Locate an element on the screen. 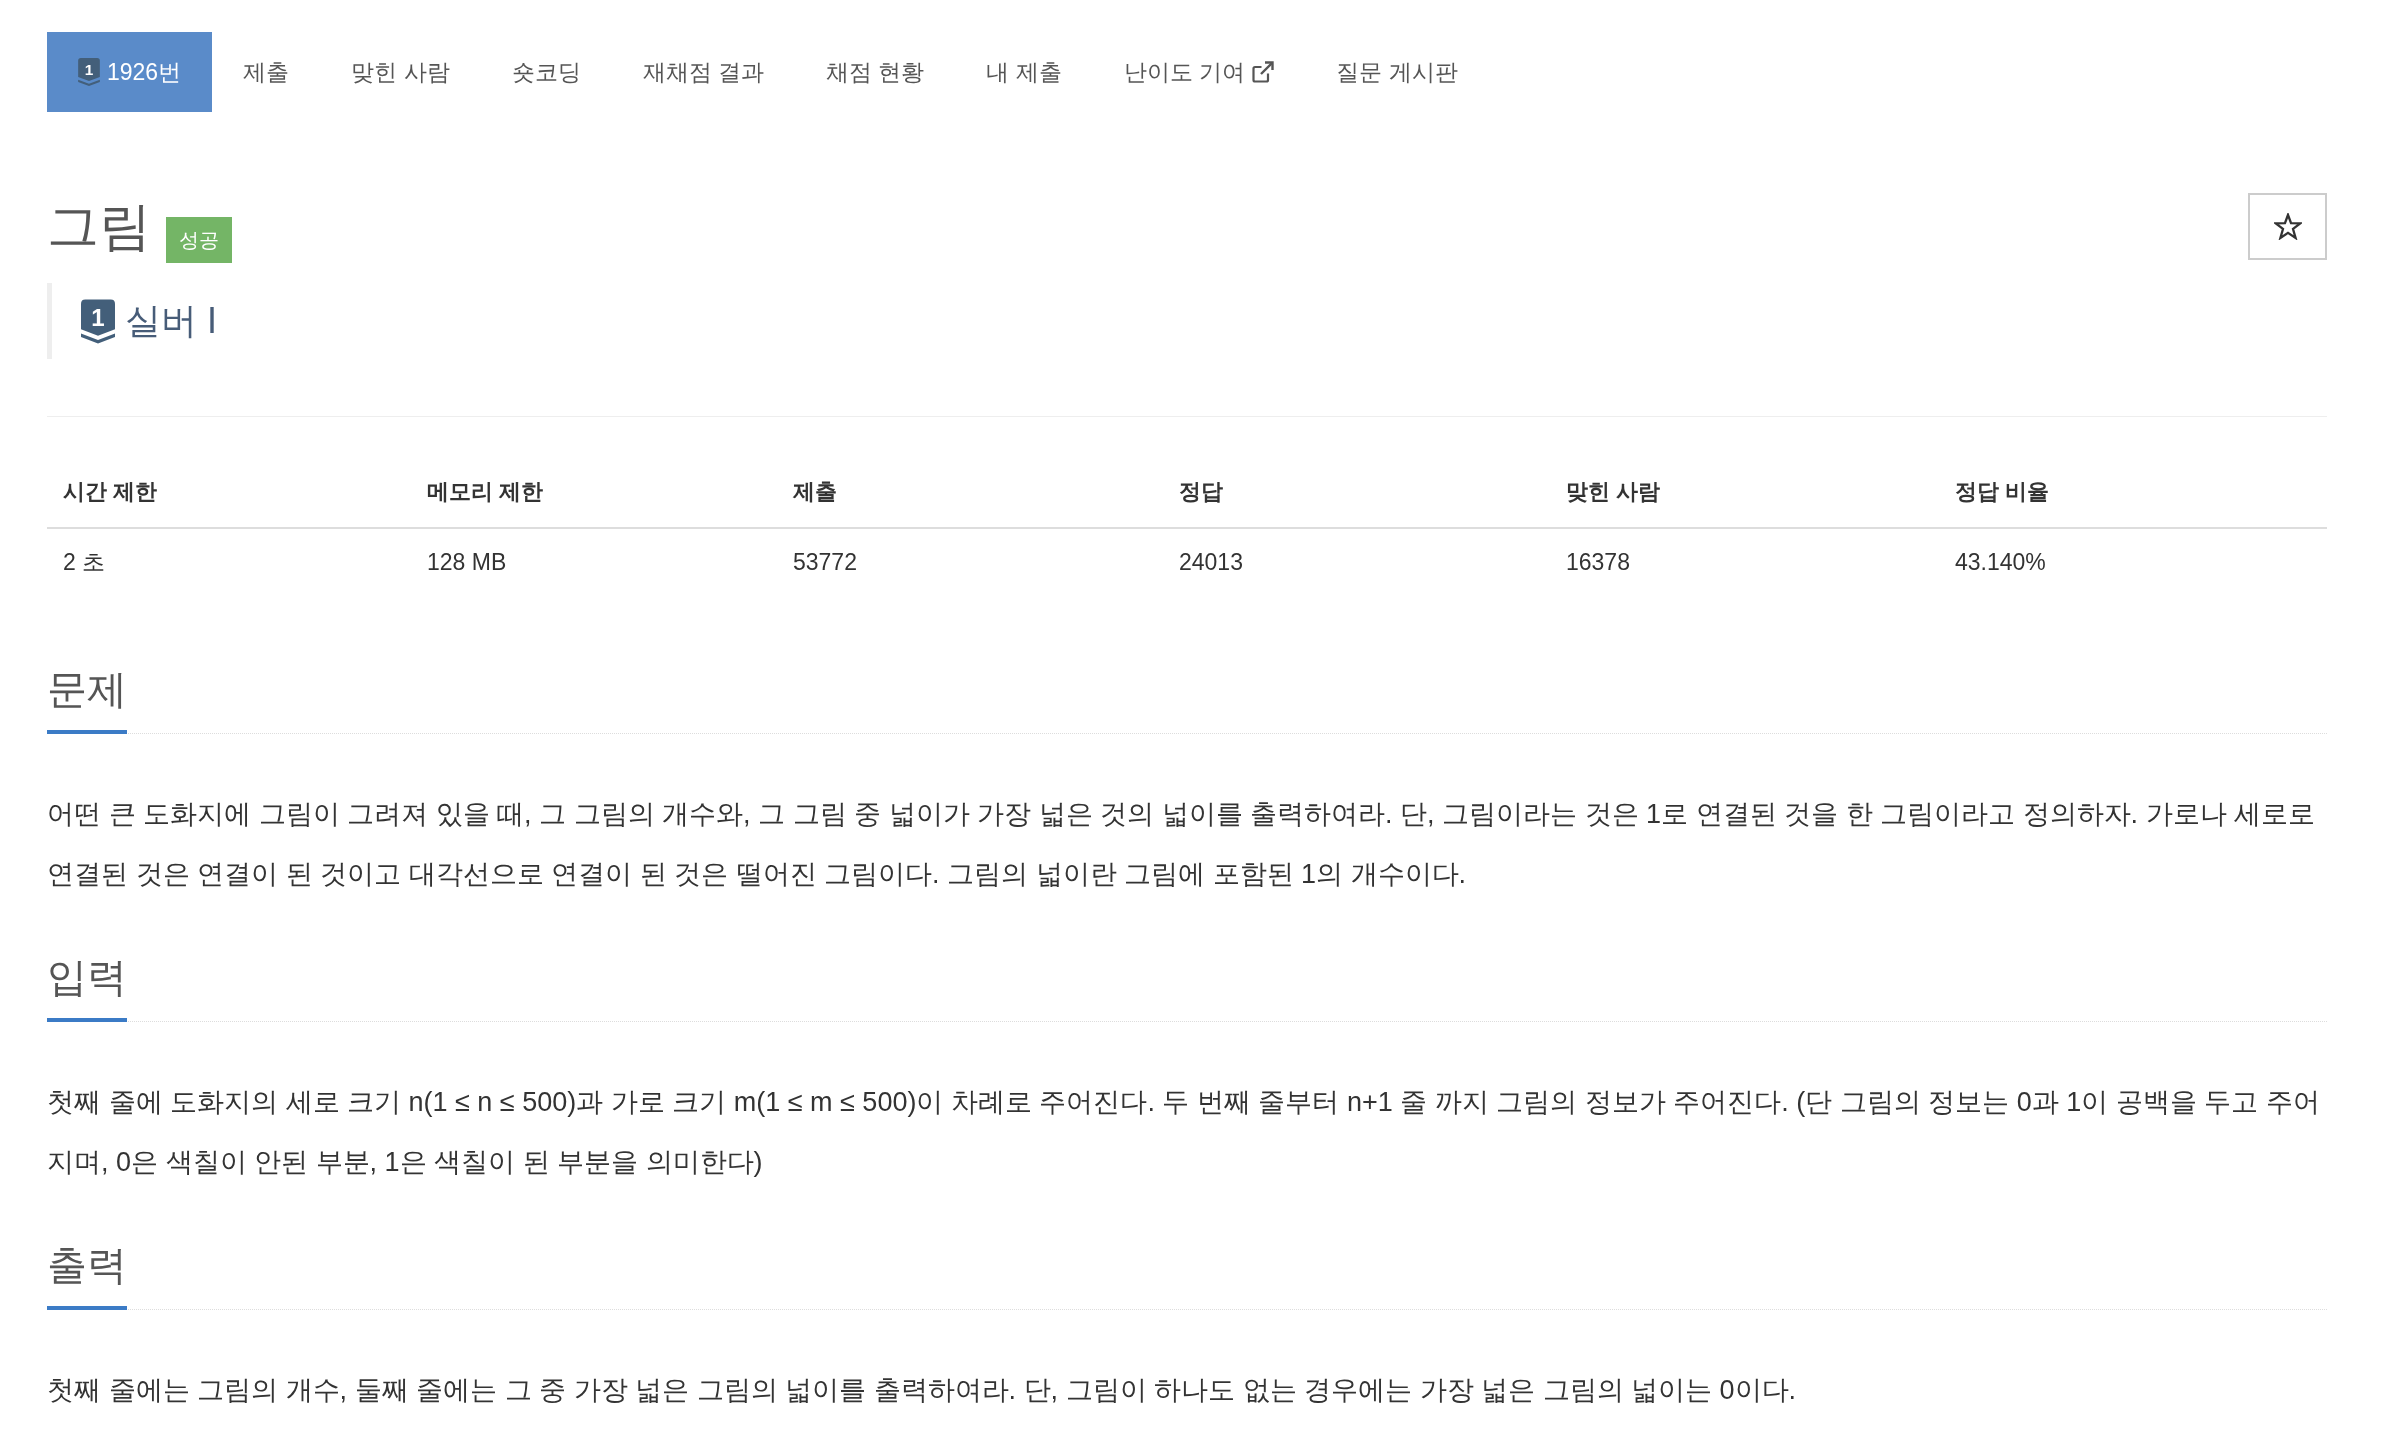 The height and width of the screenshot is (1450, 2398). table-cell: 2 초 is located at coordinates (229, 562).